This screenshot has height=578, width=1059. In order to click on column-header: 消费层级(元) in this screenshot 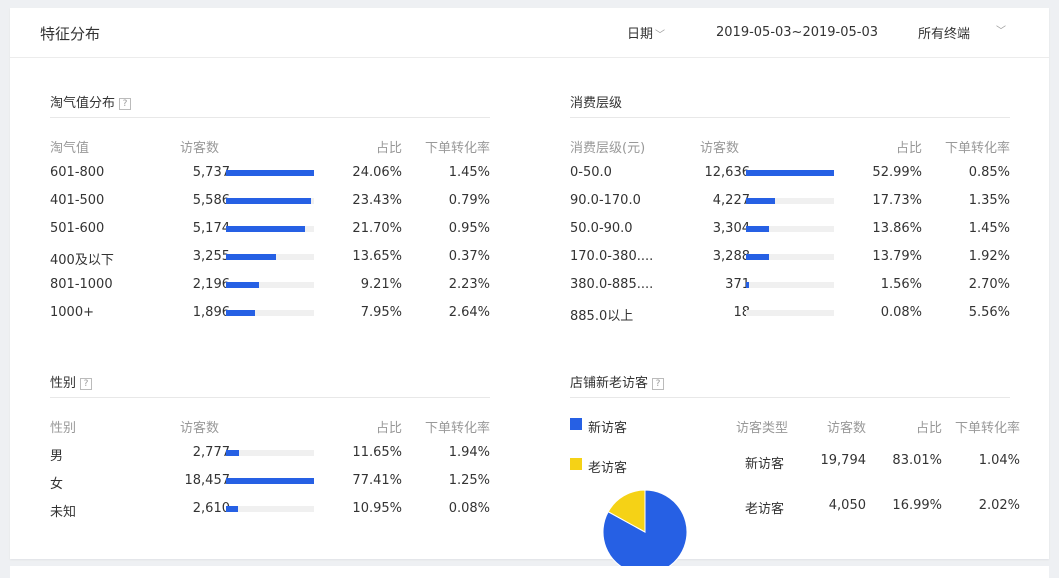, I will do `click(608, 148)`.